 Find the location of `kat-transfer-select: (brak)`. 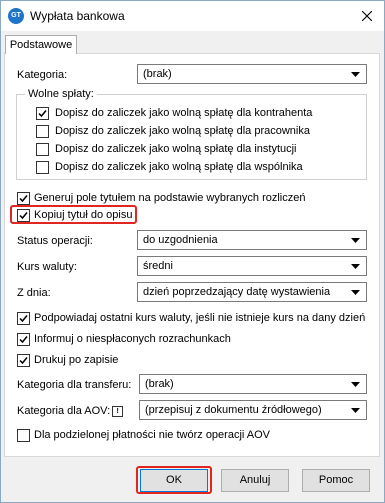

kat-transfer-select: (brak) is located at coordinates (253, 384).